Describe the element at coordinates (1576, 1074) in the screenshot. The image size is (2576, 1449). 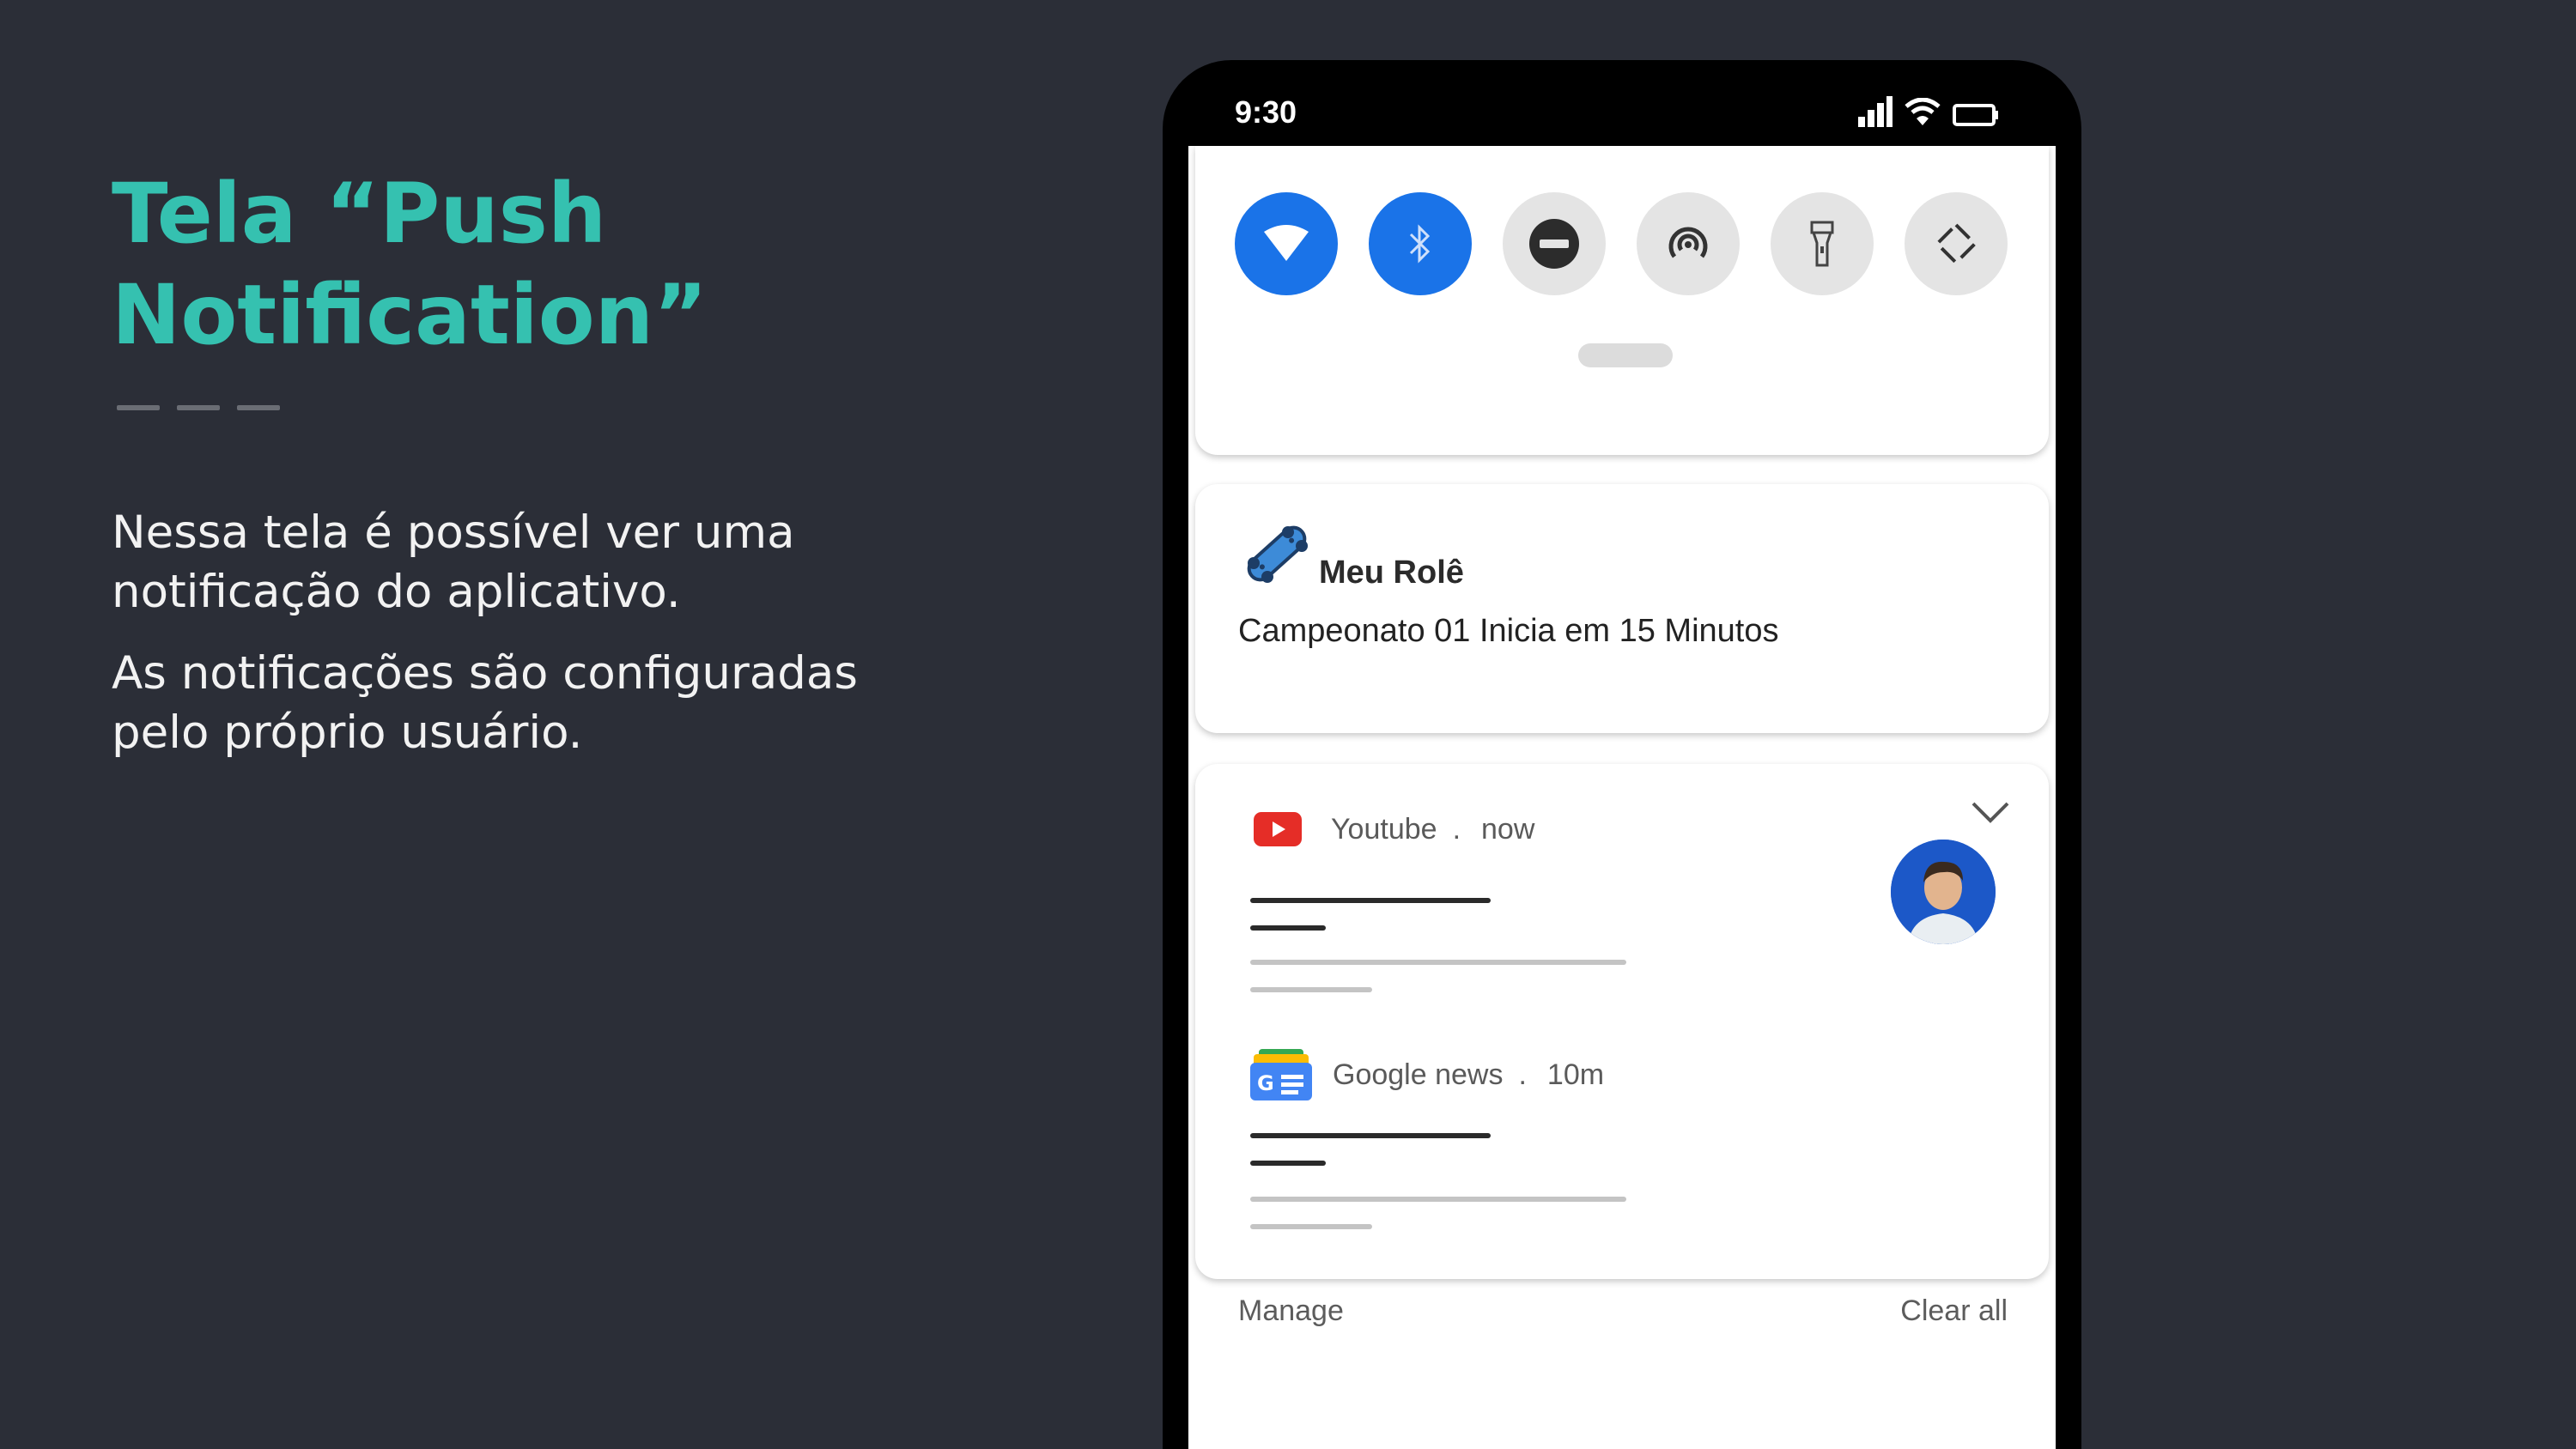
I see `notification-time: 10m` at that location.